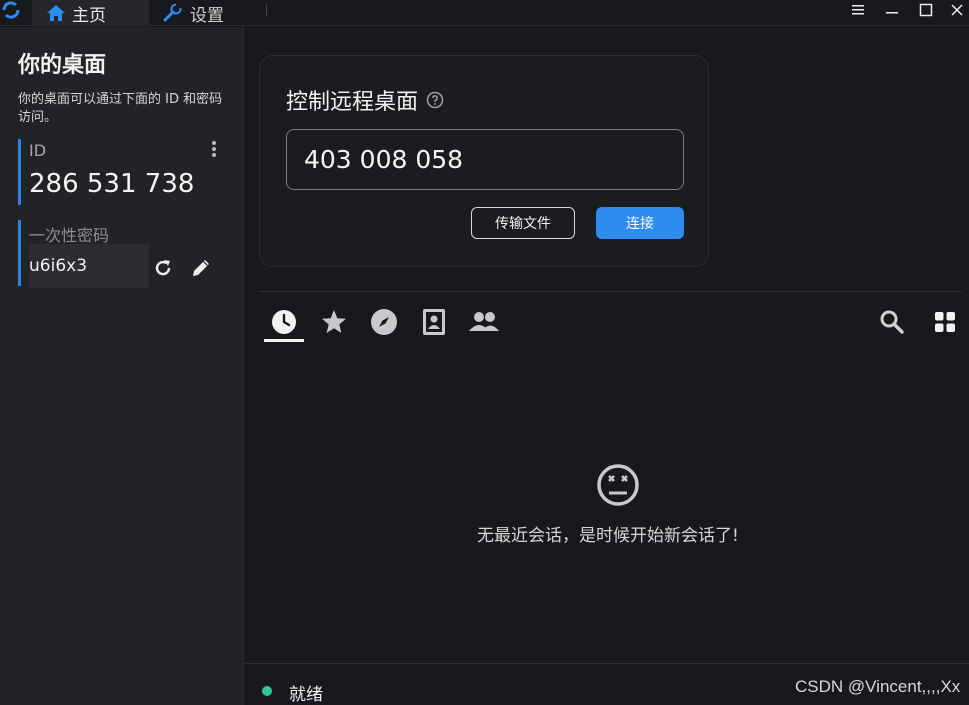 The image size is (969, 705). I want to click on connect-button: 连接, so click(640, 223).